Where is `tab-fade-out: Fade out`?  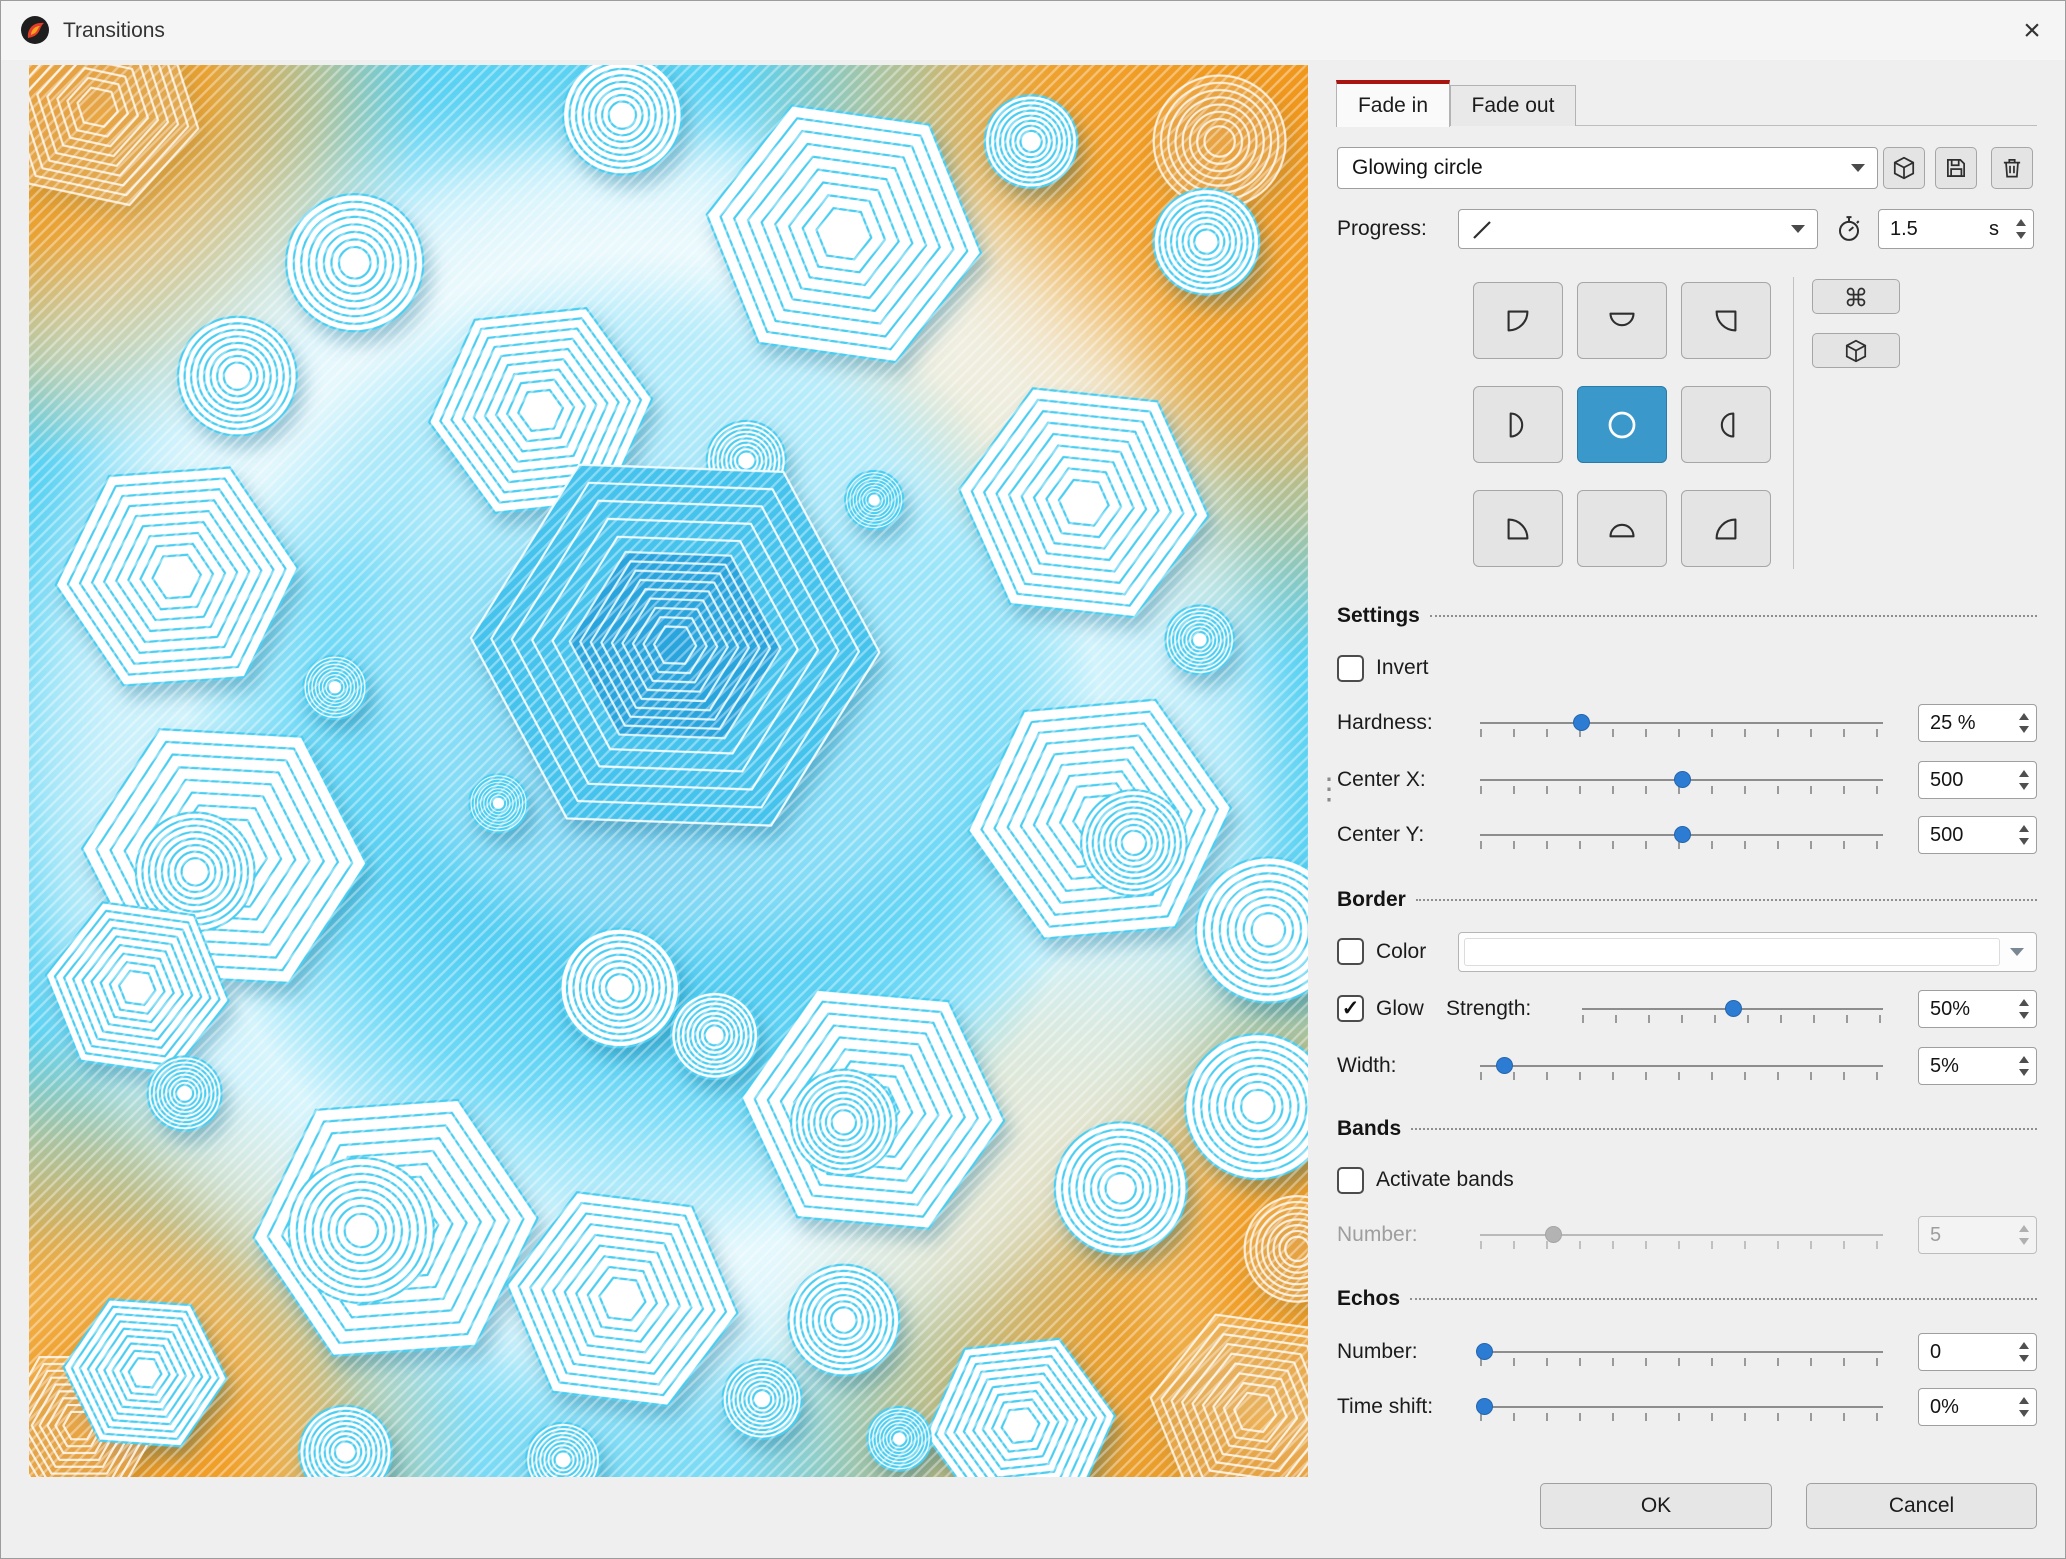
tab-fade-out: Fade out is located at coordinates (1513, 105).